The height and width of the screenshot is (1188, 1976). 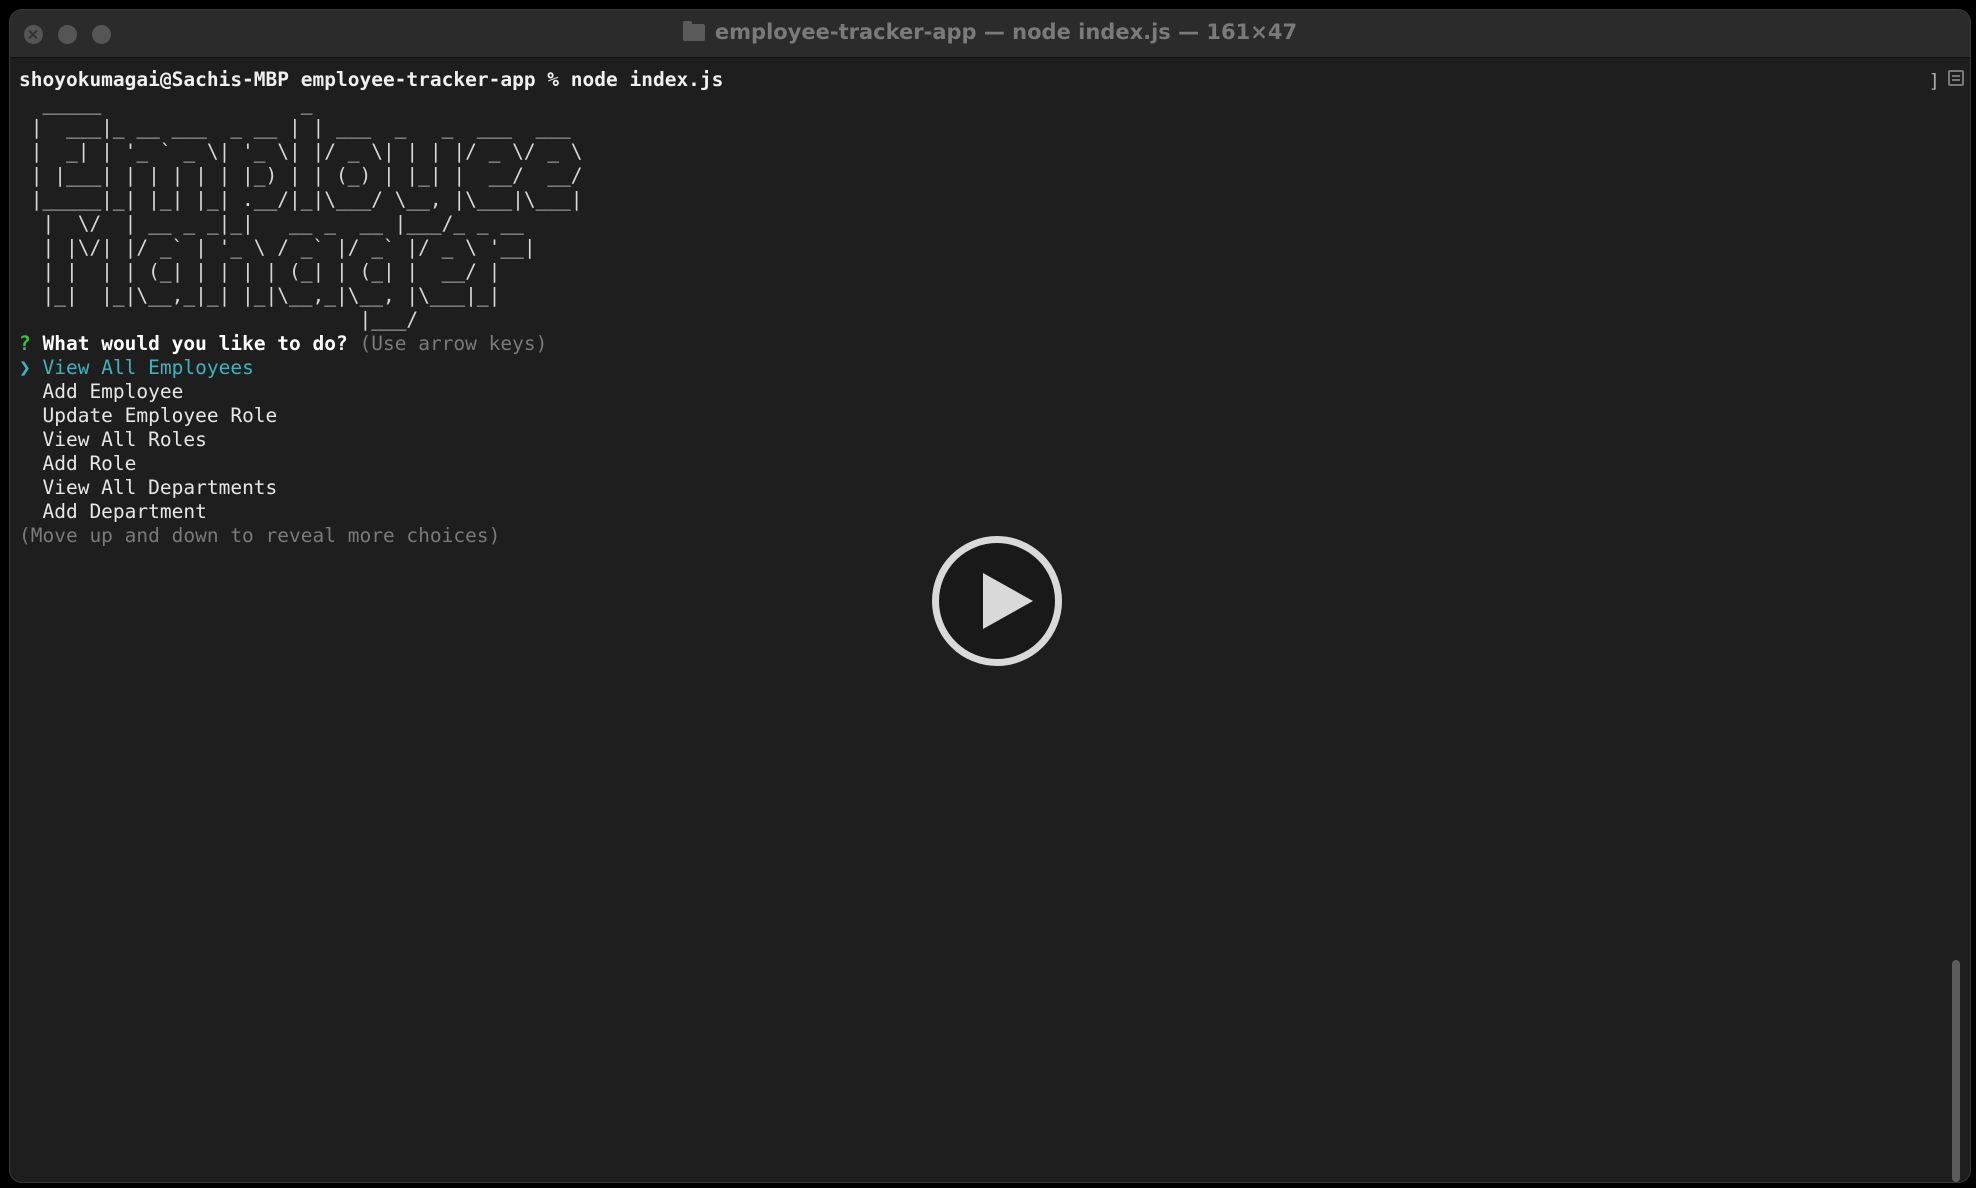 What do you see at coordinates (89, 463) in the screenshot?
I see `choice-label: Add Role` at bounding box center [89, 463].